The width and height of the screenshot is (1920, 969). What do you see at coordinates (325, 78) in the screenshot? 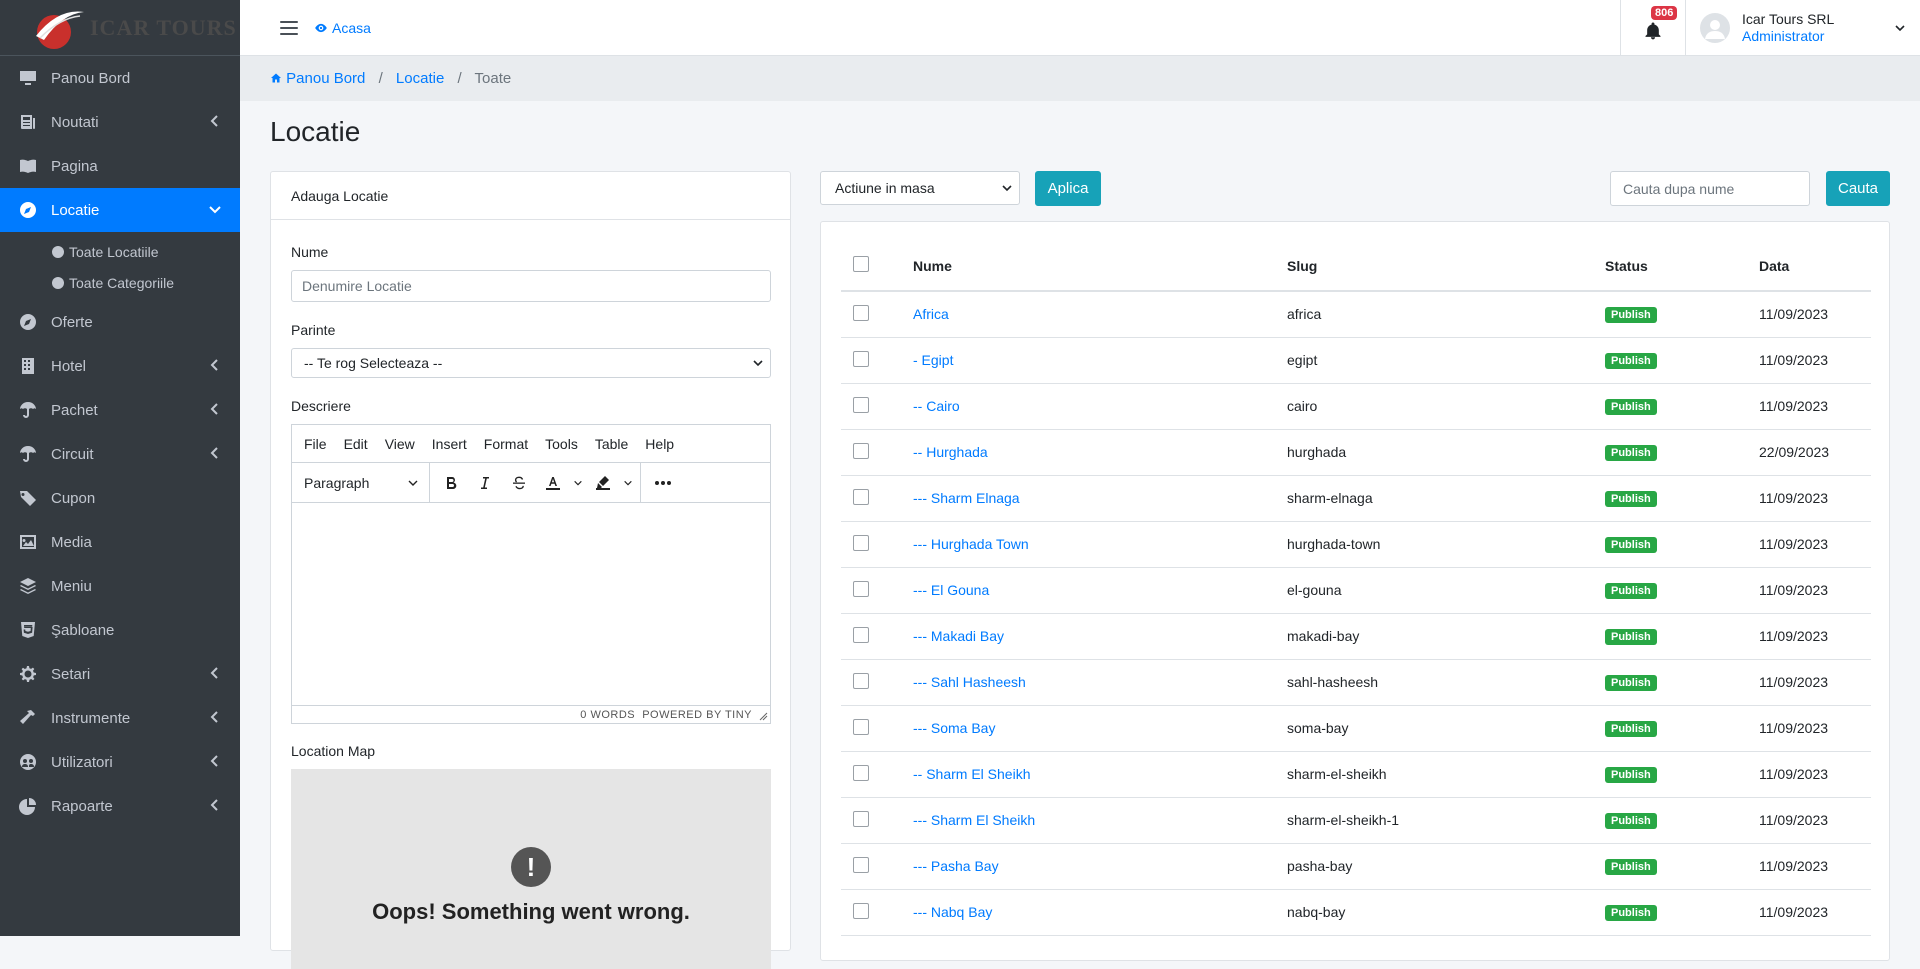
I see `breadcrumb-home-link: Panou Bord` at bounding box center [325, 78].